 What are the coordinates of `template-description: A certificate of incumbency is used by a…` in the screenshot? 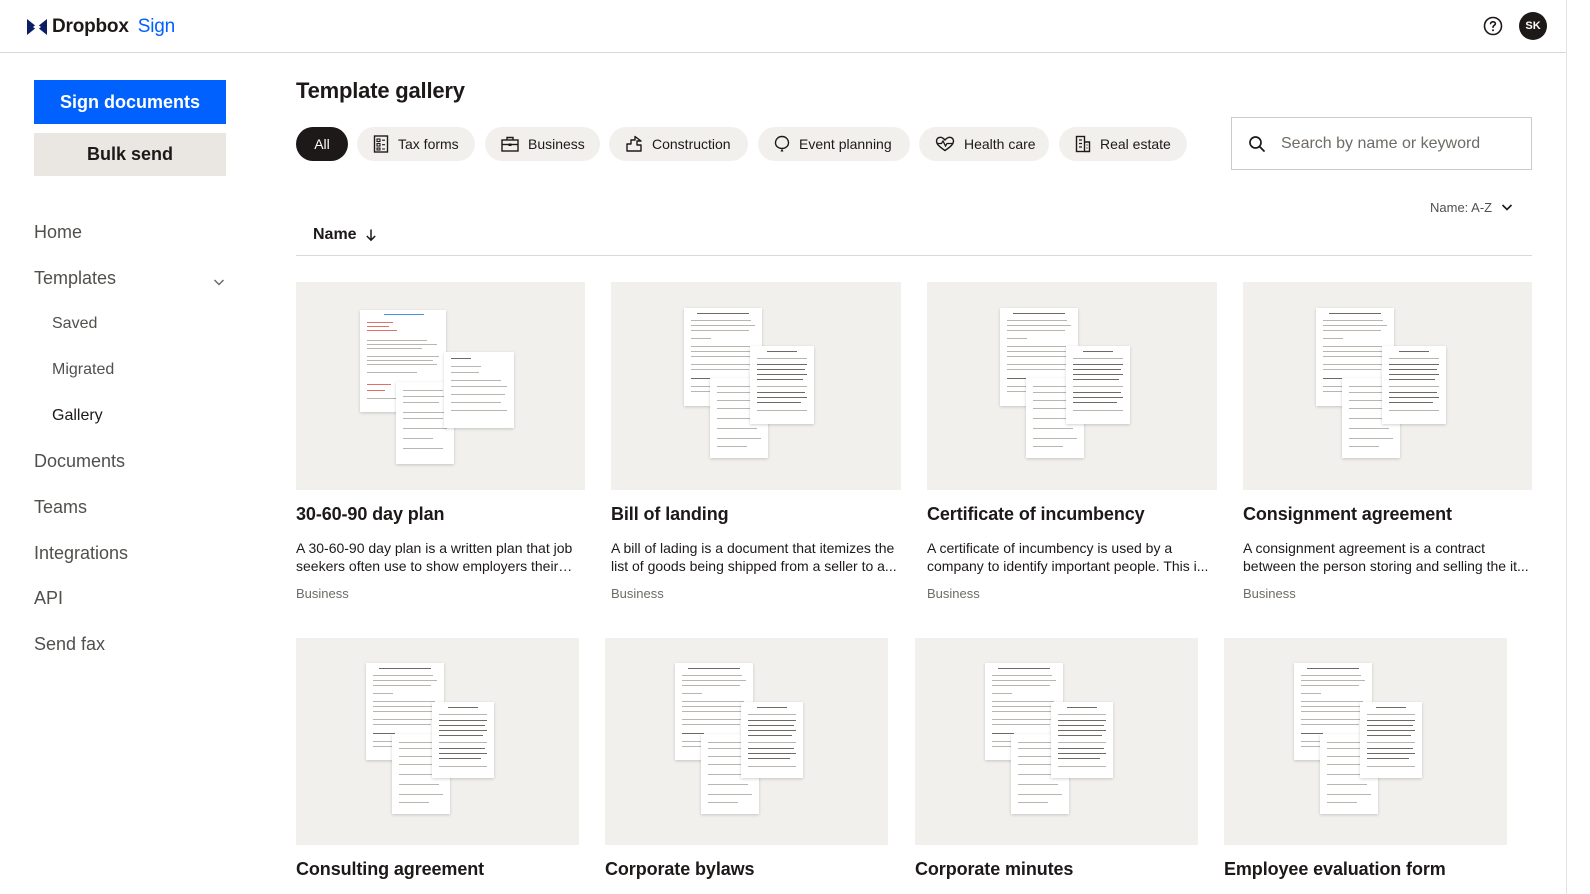 It's located at (1068, 557).